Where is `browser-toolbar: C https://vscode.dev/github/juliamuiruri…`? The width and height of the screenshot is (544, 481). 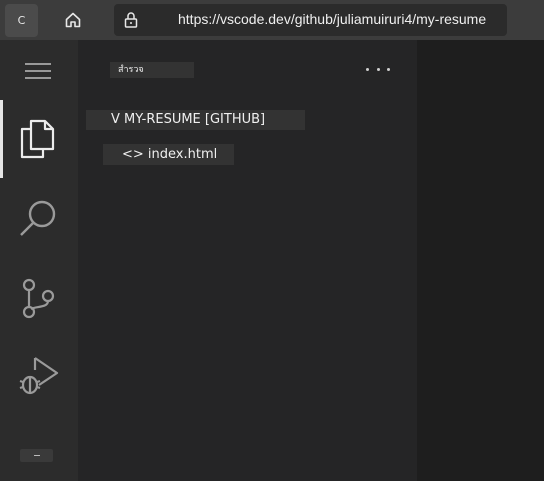
browser-toolbar: C https://vscode.dev/github/juliamuiruri… is located at coordinates (272, 20).